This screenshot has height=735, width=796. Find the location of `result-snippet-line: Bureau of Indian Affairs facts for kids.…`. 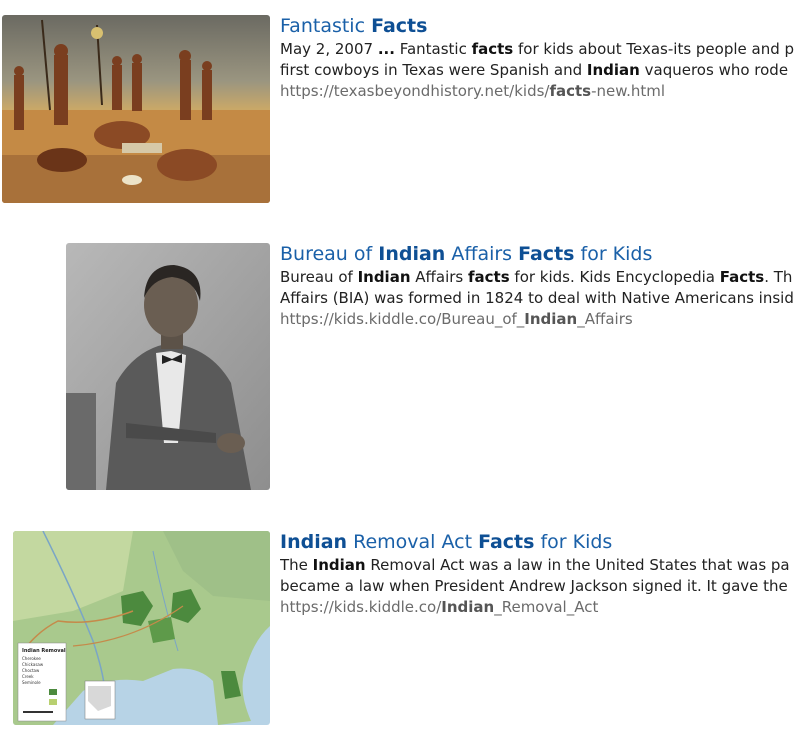

result-snippet-line: Bureau of Indian Affairs facts for kids.… is located at coordinates (538, 277).